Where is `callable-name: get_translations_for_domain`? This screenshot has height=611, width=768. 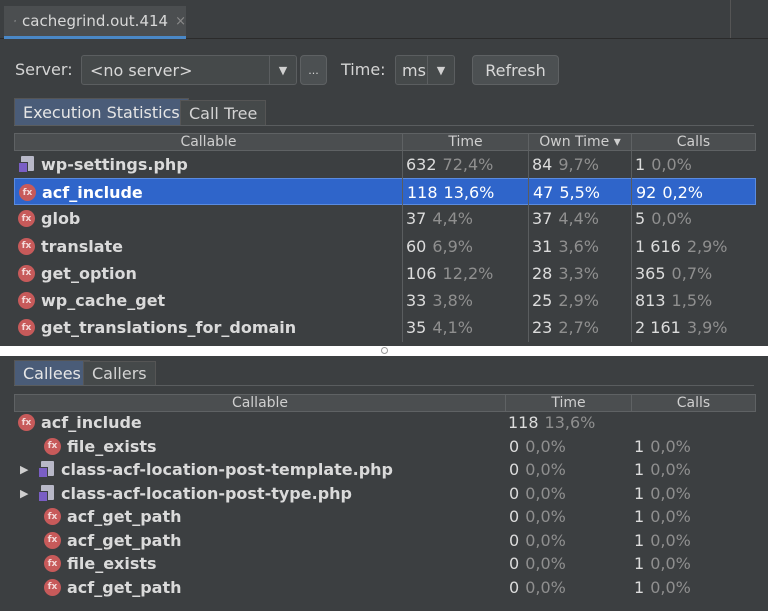 callable-name: get_translations_for_domain is located at coordinates (169, 328).